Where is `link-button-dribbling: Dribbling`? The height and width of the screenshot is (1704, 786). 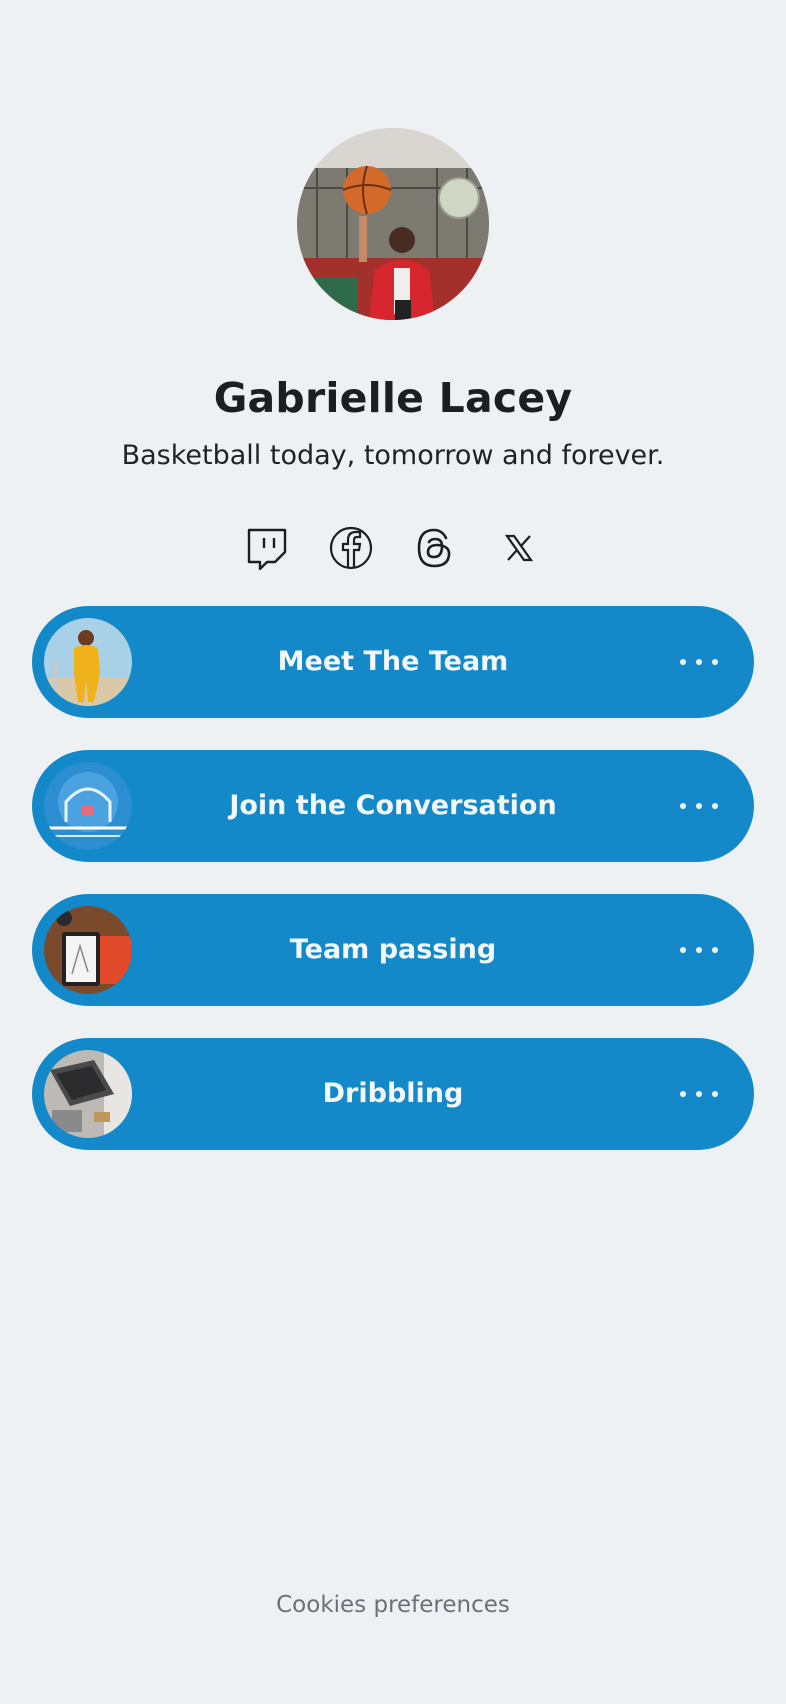 link-button-dribbling: Dribbling is located at coordinates (393, 1094).